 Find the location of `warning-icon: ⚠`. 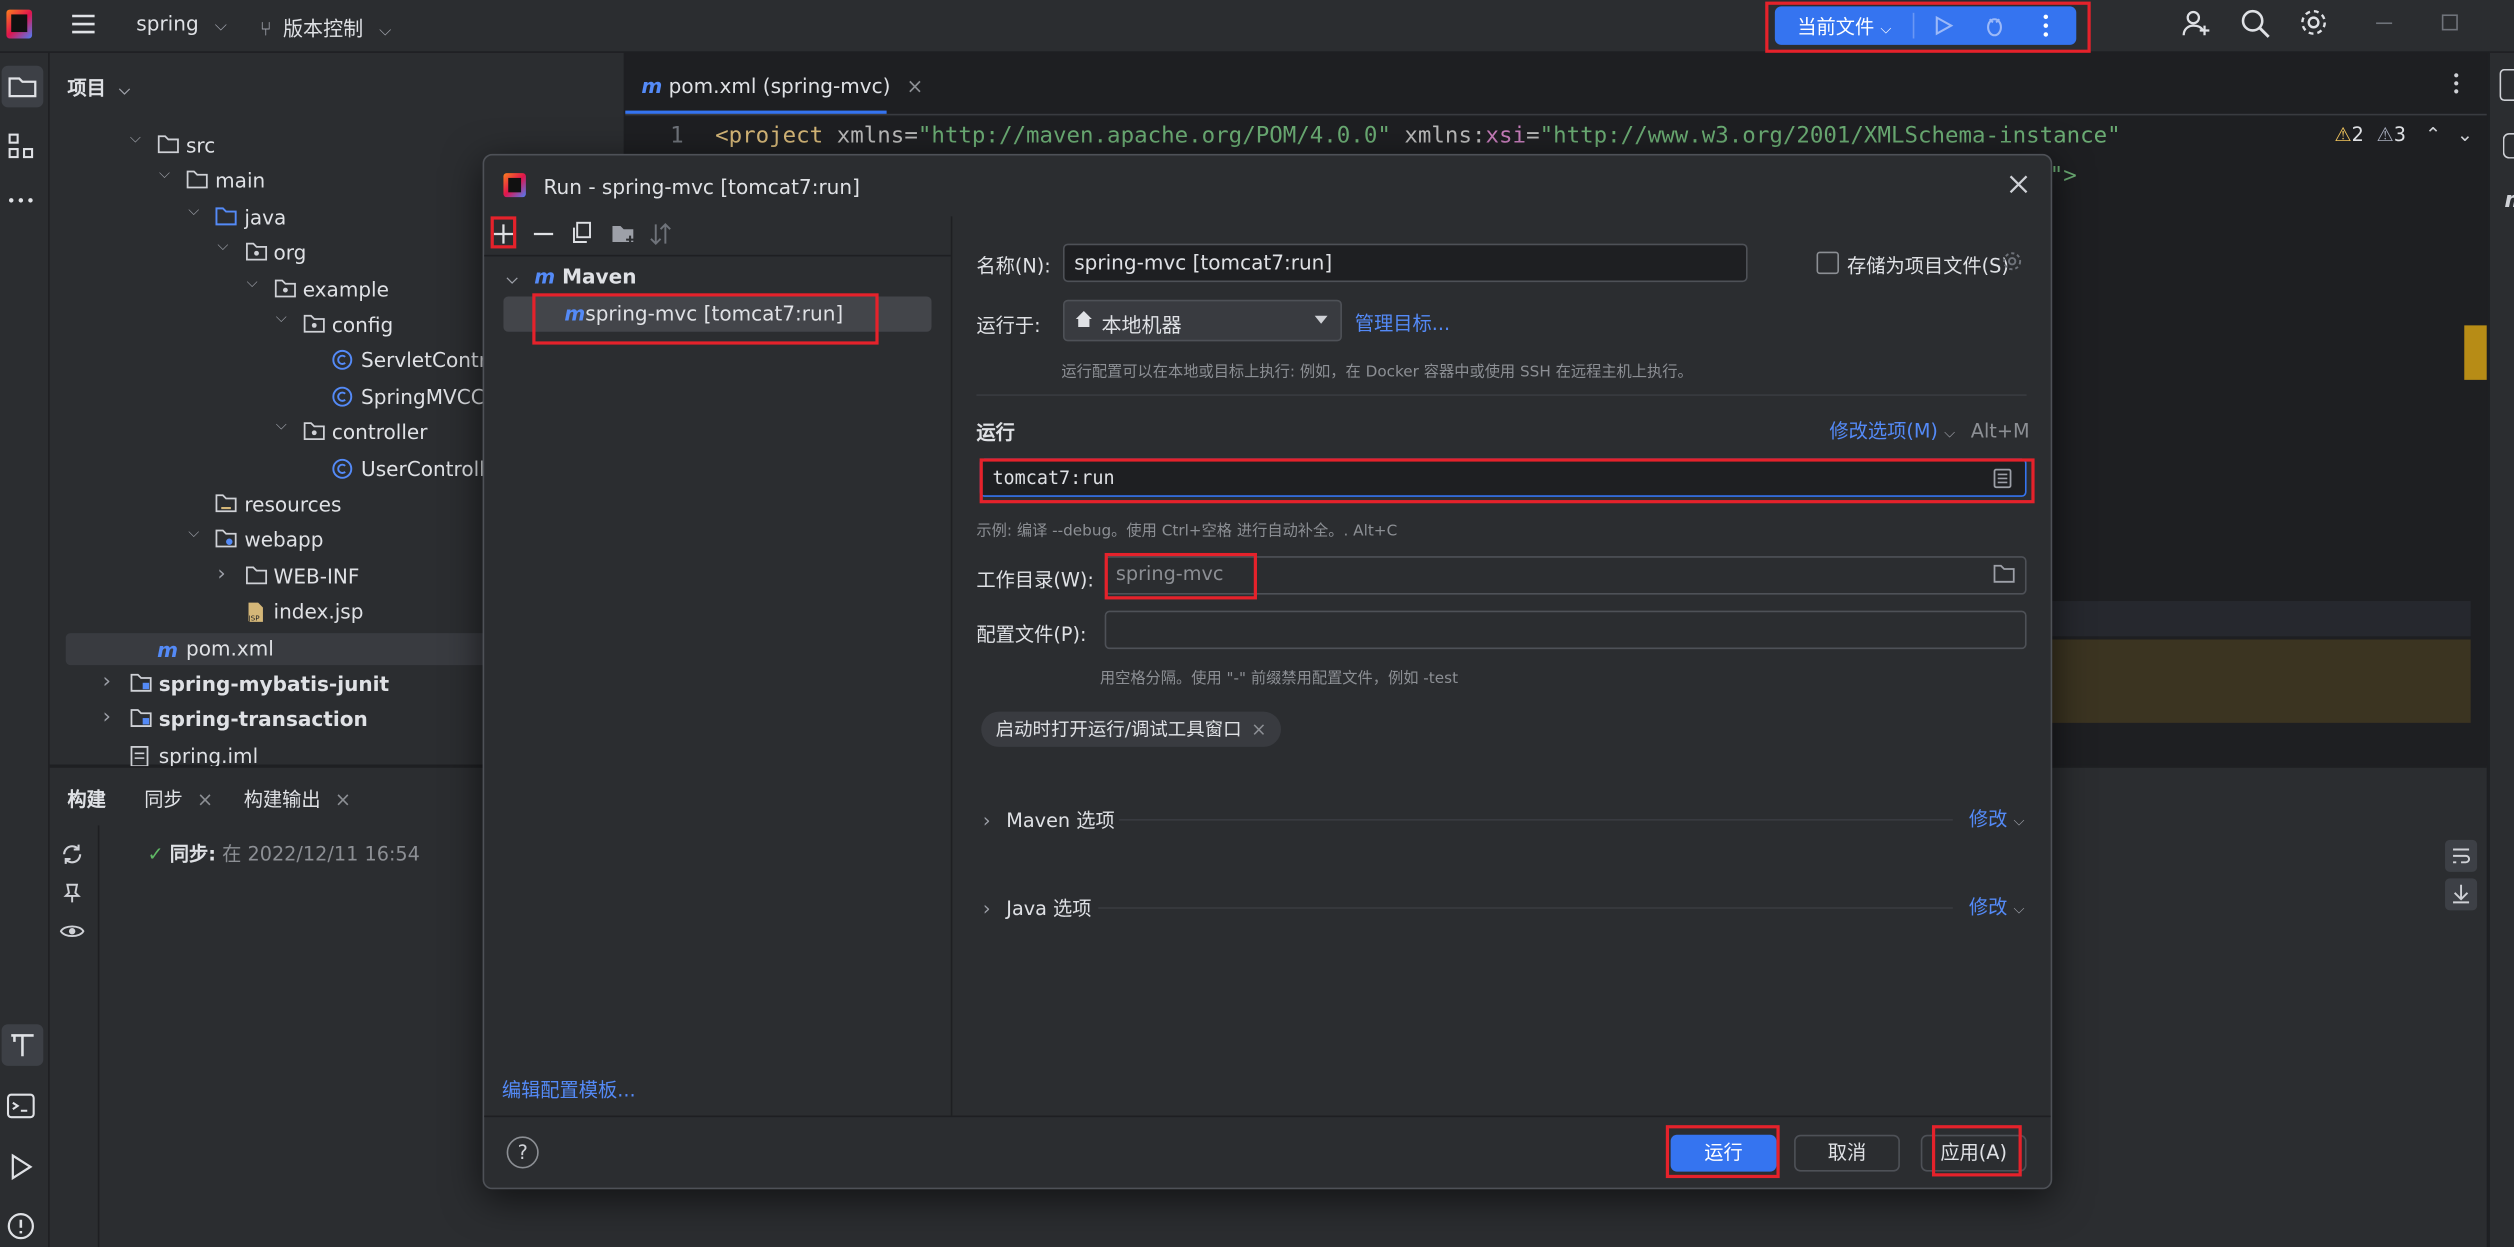

warning-icon: ⚠ is located at coordinates (2343, 134).